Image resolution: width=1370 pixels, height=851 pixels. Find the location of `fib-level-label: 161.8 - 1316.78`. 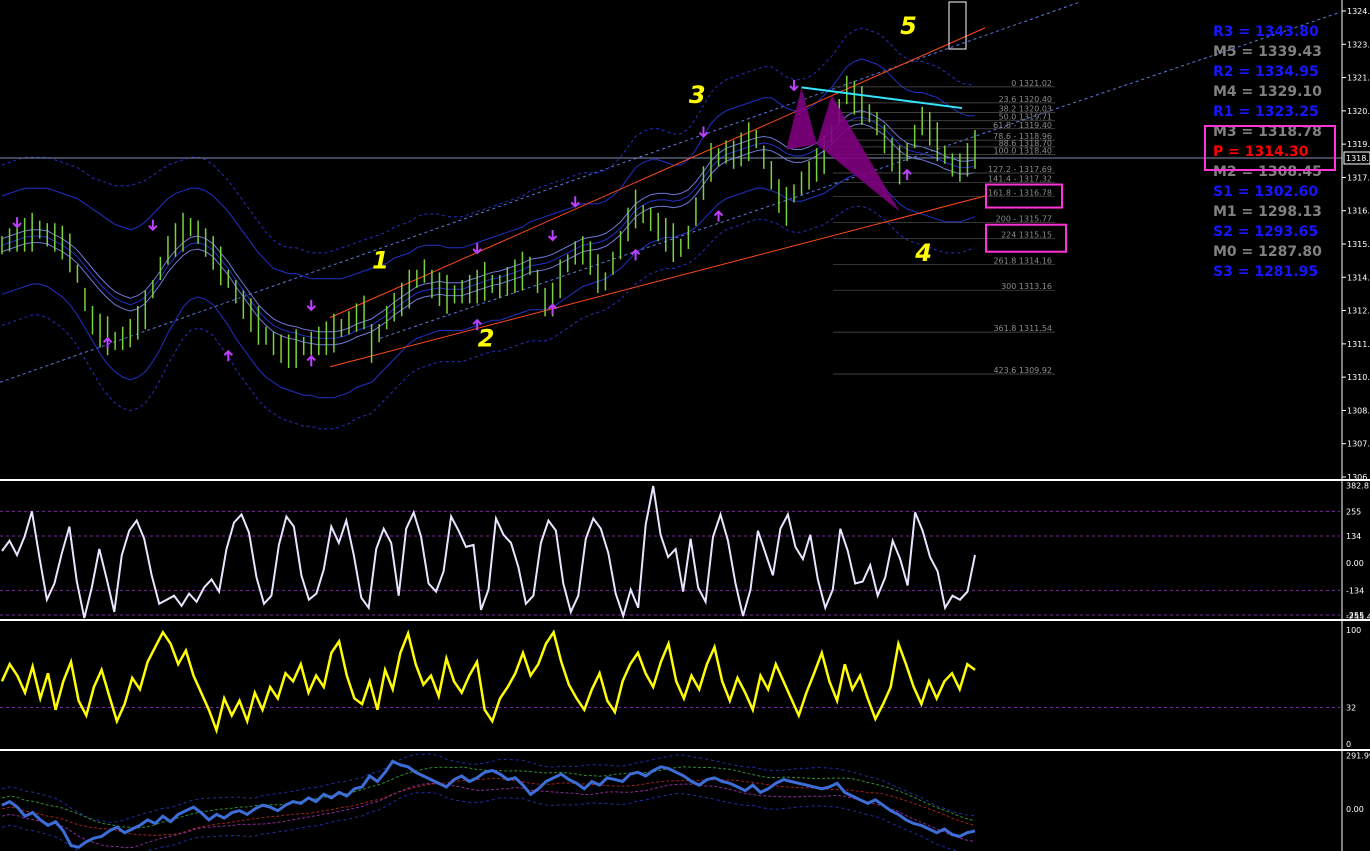

fib-level-label: 161.8 - 1316.78 is located at coordinates (1020, 193).